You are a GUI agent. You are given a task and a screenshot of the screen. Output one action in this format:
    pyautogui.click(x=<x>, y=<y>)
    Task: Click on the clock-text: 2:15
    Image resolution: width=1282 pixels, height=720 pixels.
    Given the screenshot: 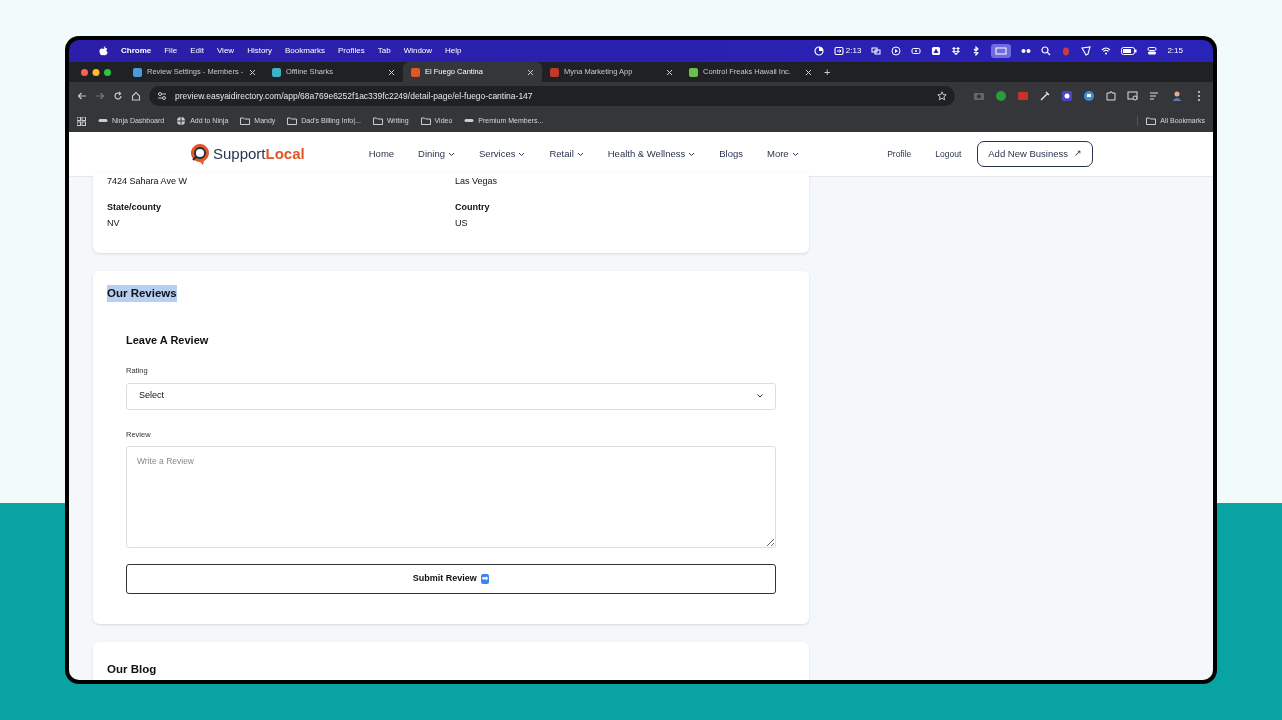 What is the action you would take?
    pyautogui.click(x=1175, y=51)
    